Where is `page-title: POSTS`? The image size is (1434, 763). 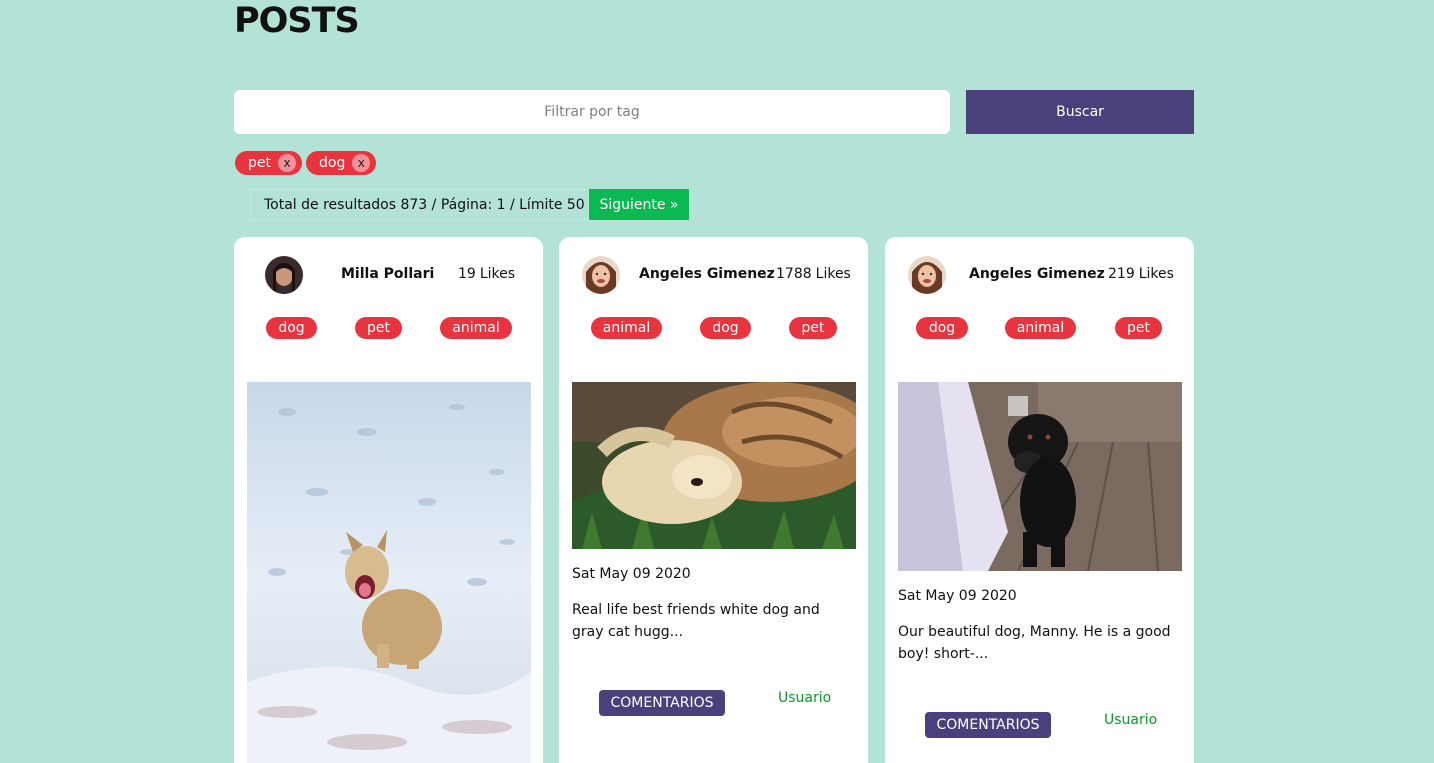 page-title: POSTS is located at coordinates (297, 21).